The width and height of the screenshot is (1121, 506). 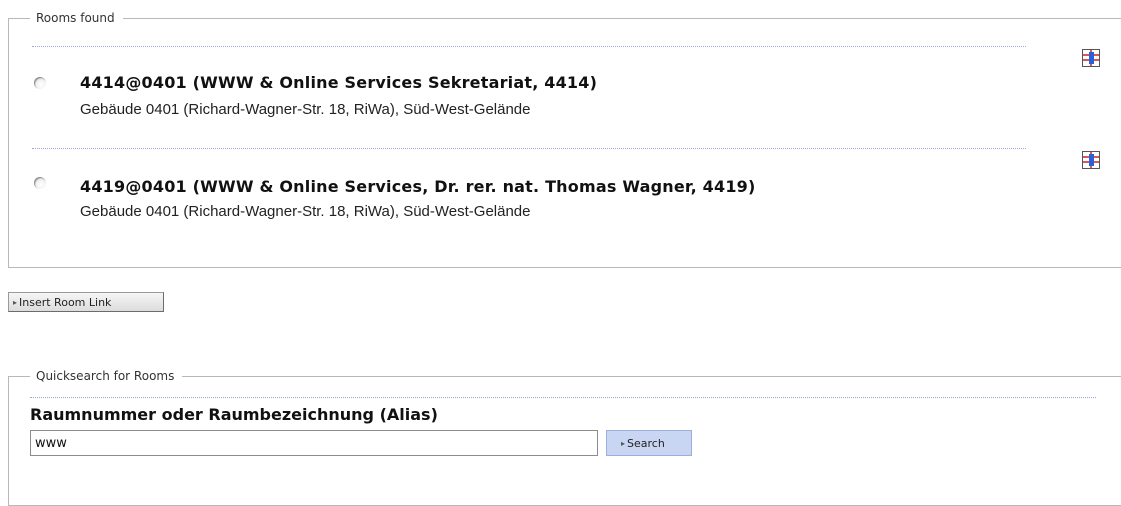 What do you see at coordinates (106, 376) in the screenshot?
I see `quicksearch-legend: Quicksearch for Rooms` at bounding box center [106, 376].